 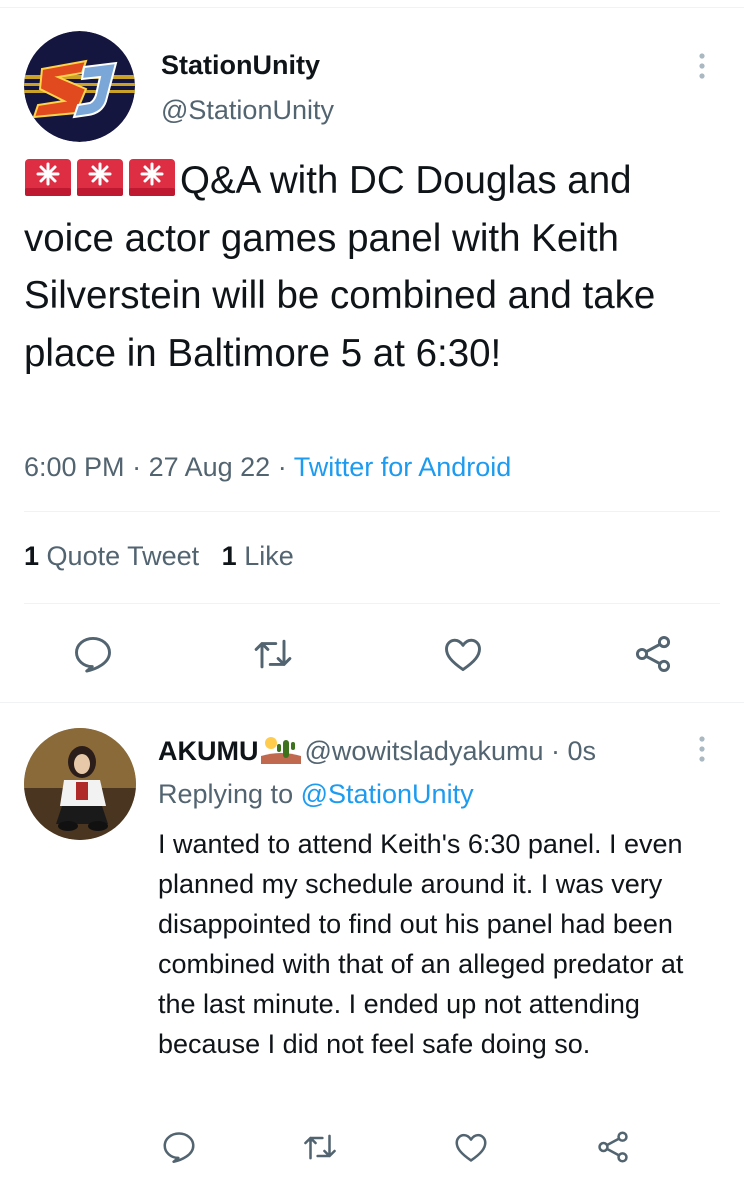 What do you see at coordinates (582, 751) in the screenshot?
I see `reply-age: 0s` at bounding box center [582, 751].